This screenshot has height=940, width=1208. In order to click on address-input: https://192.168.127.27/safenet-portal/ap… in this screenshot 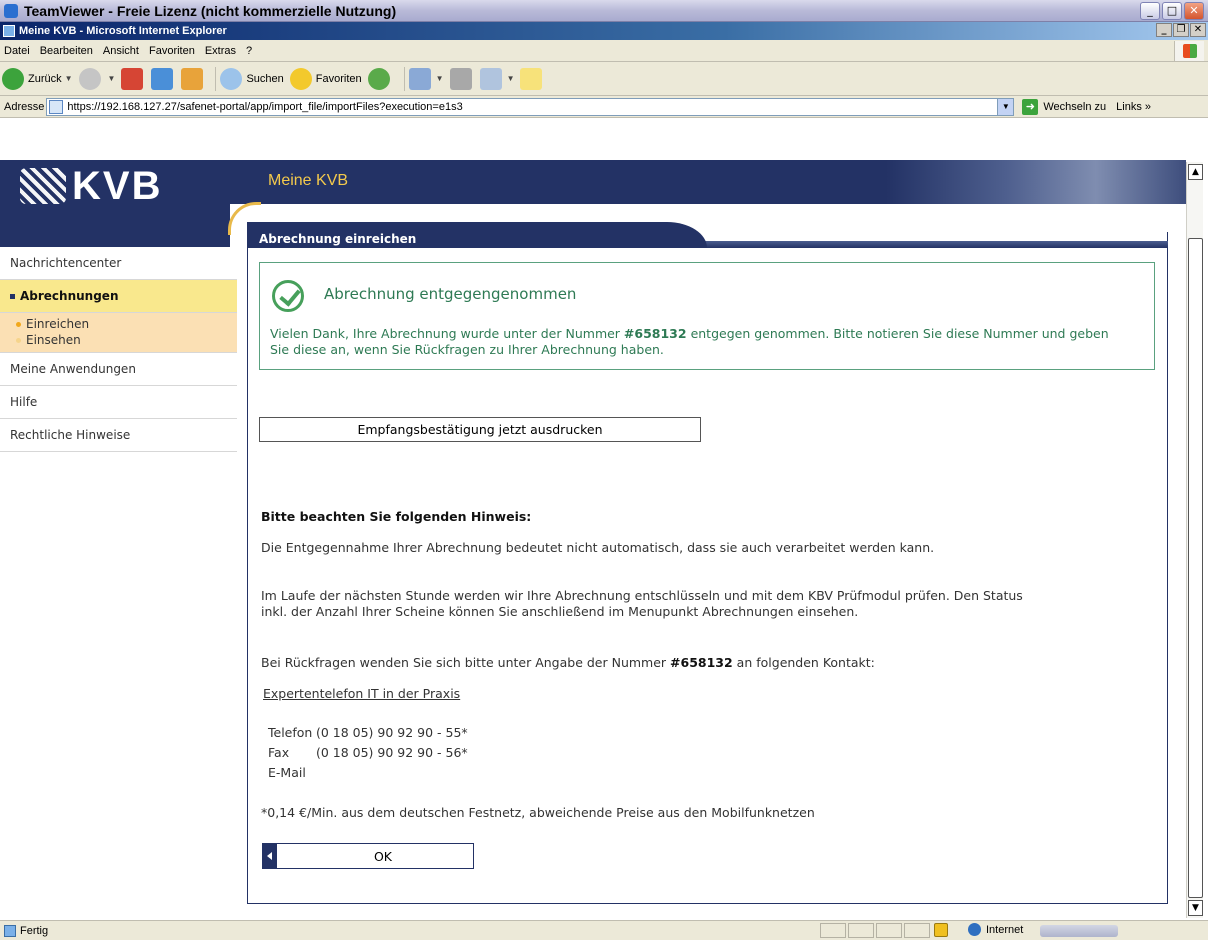, I will do `click(530, 106)`.